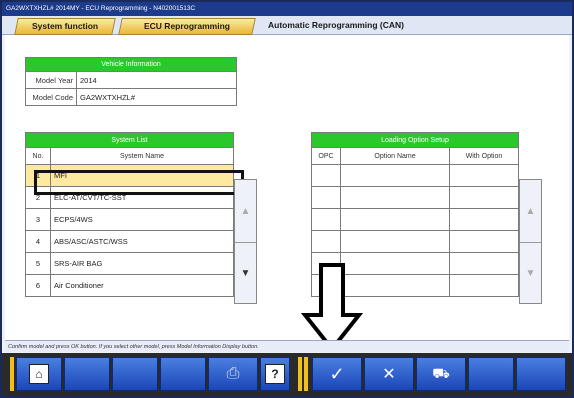  What do you see at coordinates (142, 156) in the screenshot?
I see `col-system-name-header: System Name` at bounding box center [142, 156].